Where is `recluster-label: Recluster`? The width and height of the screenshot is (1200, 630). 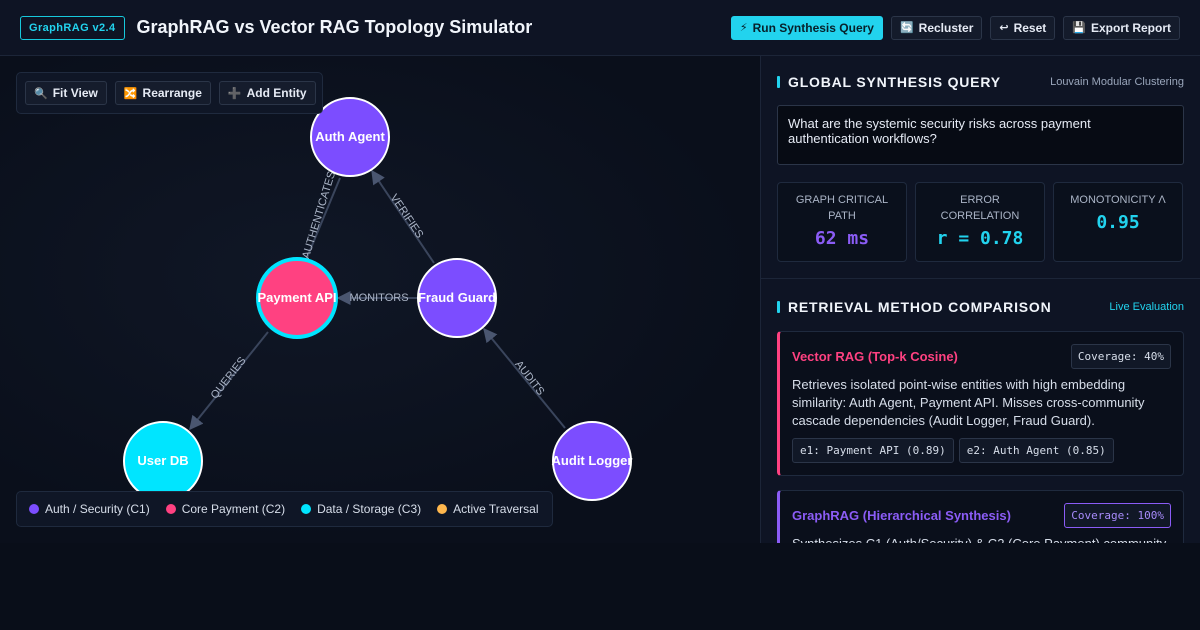 recluster-label: Recluster is located at coordinates (946, 27).